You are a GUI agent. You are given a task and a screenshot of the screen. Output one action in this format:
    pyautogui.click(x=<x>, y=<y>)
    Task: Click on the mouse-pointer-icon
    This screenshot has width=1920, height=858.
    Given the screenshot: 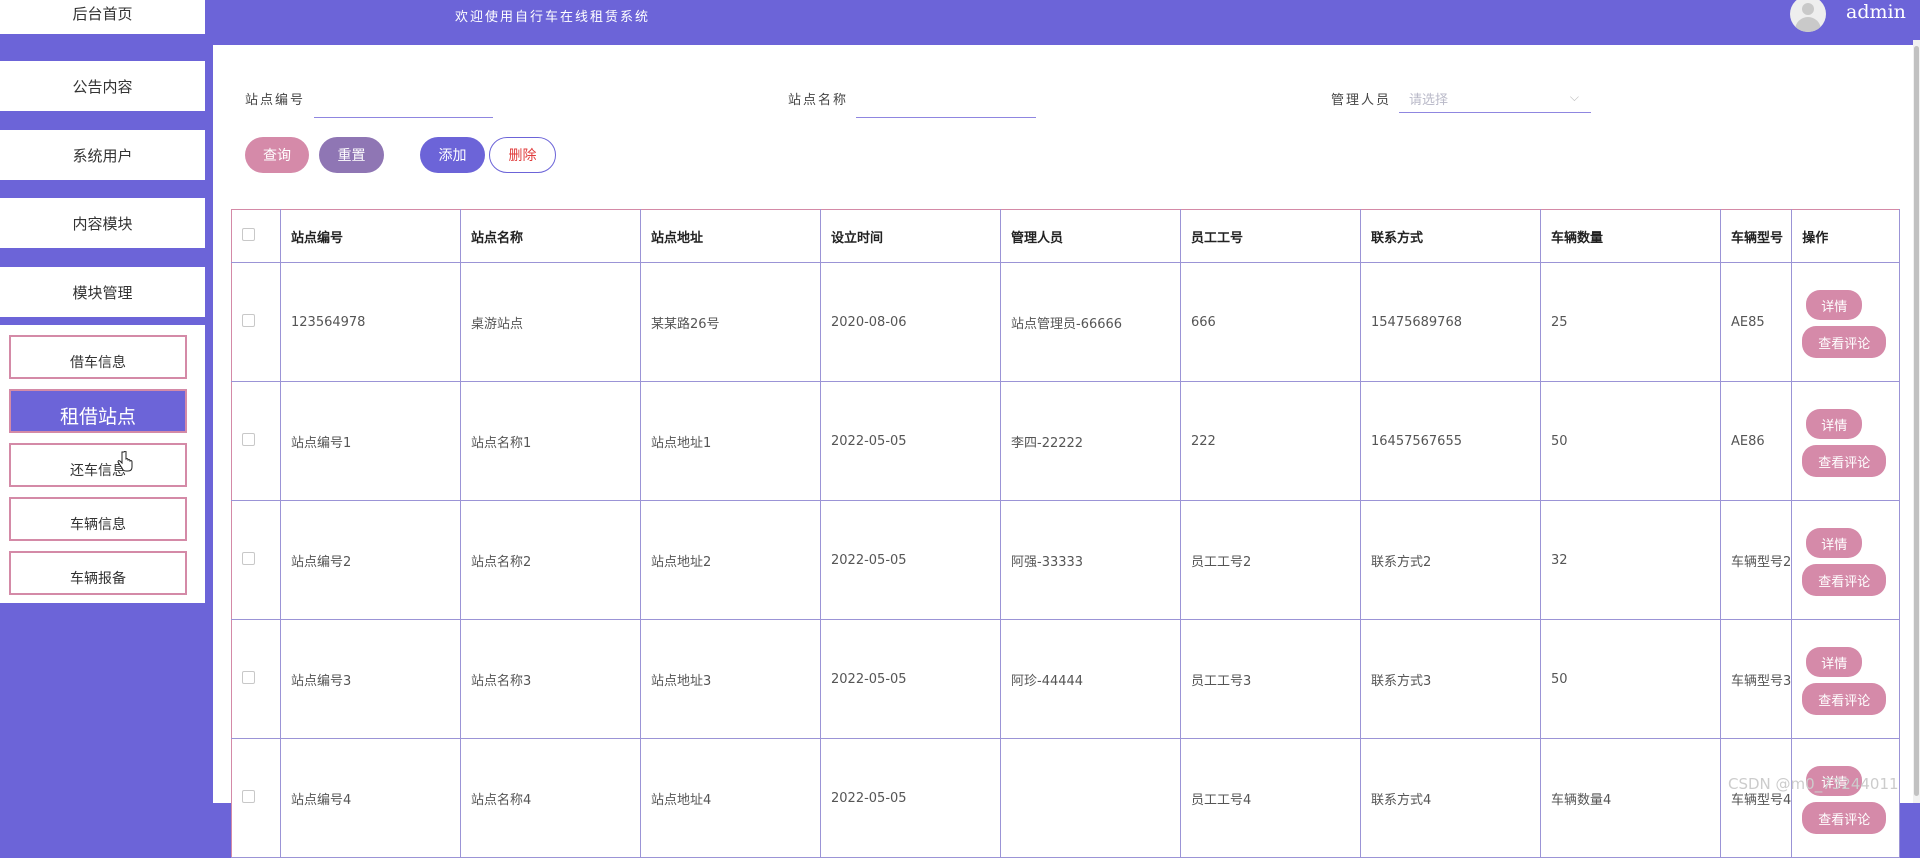 What is the action you would take?
    pyautogui.click(x=125, y=461)
    